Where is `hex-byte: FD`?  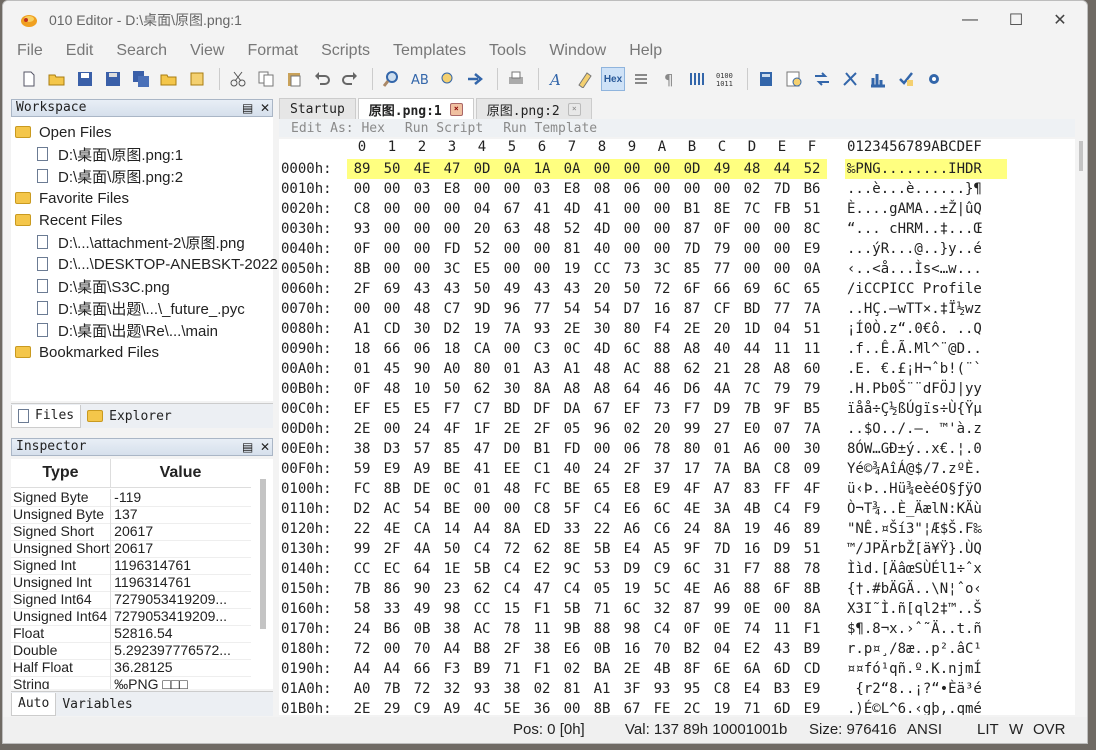 hex-byte: FD is located at coordinates (572, 449).